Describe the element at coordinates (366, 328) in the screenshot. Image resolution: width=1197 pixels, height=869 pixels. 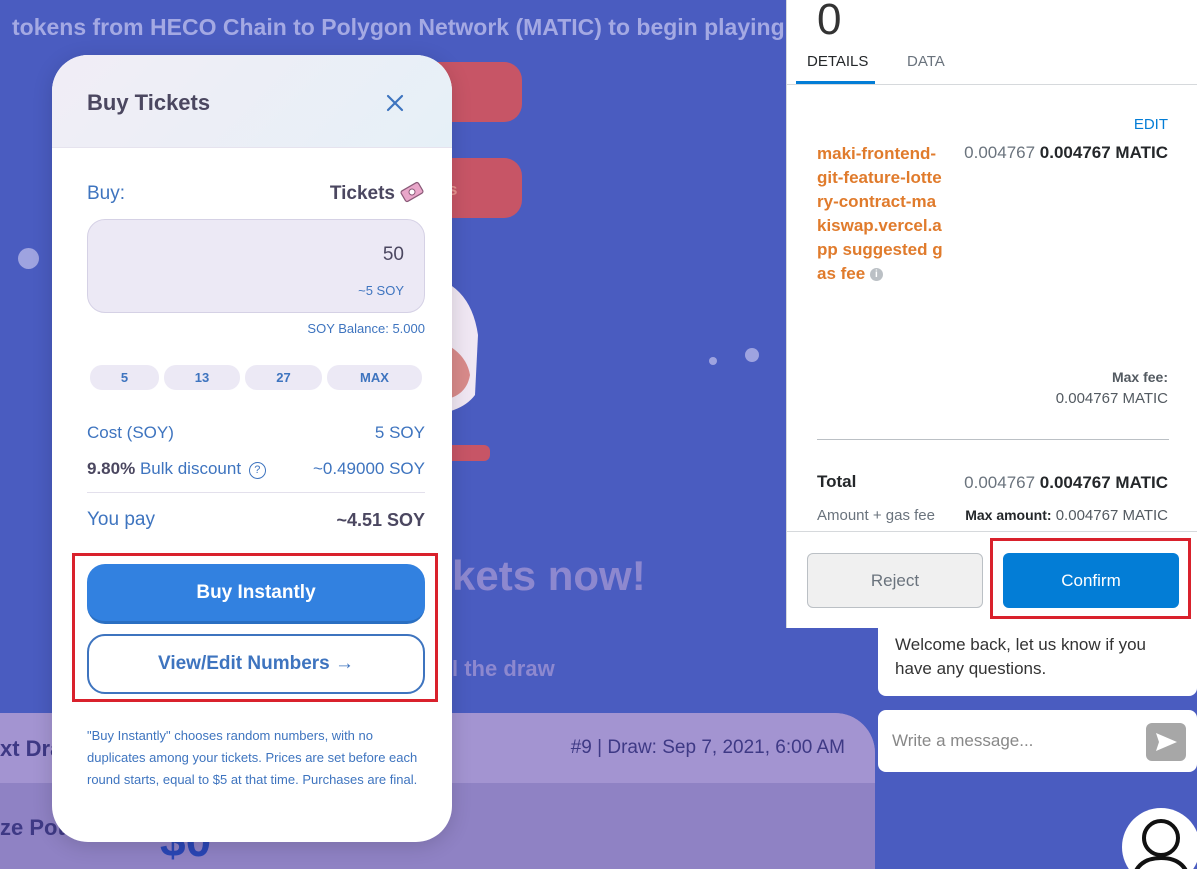
I see `soy-balance: SOY Balance: 5.000` at that location.